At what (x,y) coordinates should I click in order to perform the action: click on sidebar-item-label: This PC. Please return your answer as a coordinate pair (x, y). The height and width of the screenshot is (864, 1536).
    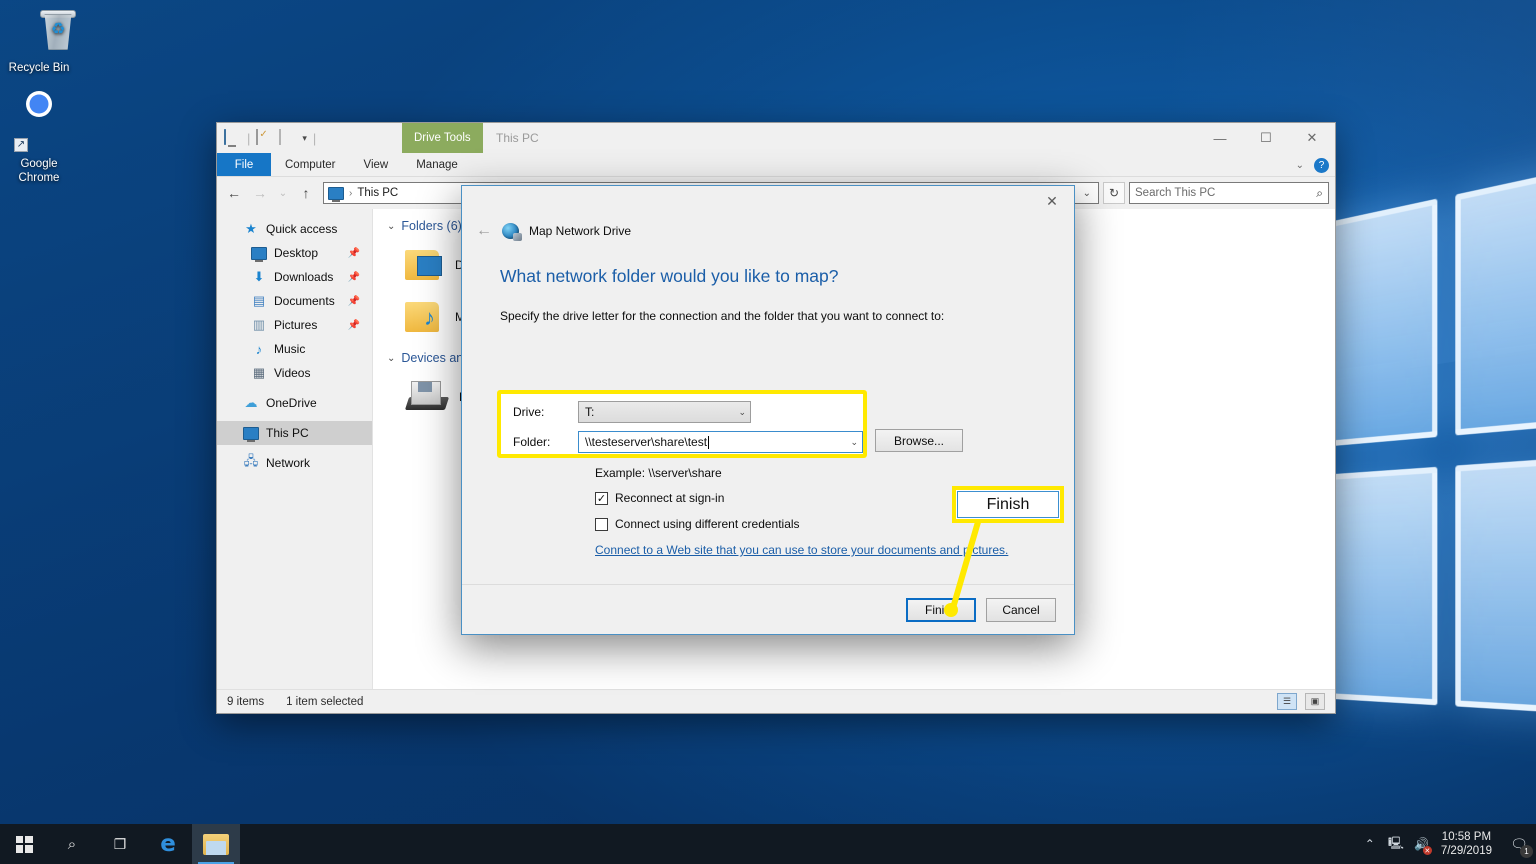
    Looking at the image, I should click on (287, 433).